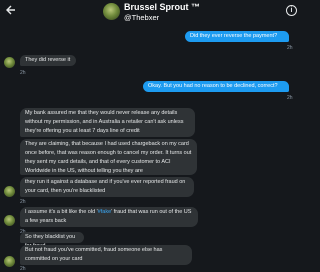 This screenshot has height=272, width=320. Describe the element at coordinates (141, 17) in the screenshot. I see `contact-handle: @Thebxer` at that location.